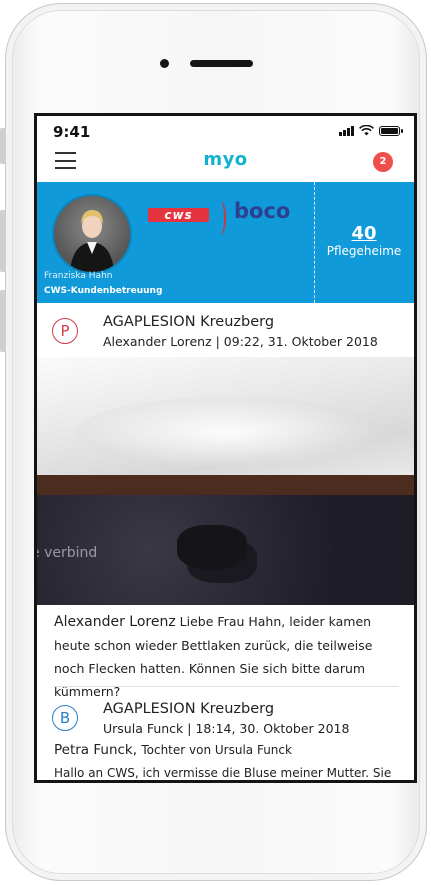 The height and width of the screenshot is (885, 431). What do you see at coordinates (3, 241) in the screenshot?
I see `volume-up-button` at bounding box center [3, 241].